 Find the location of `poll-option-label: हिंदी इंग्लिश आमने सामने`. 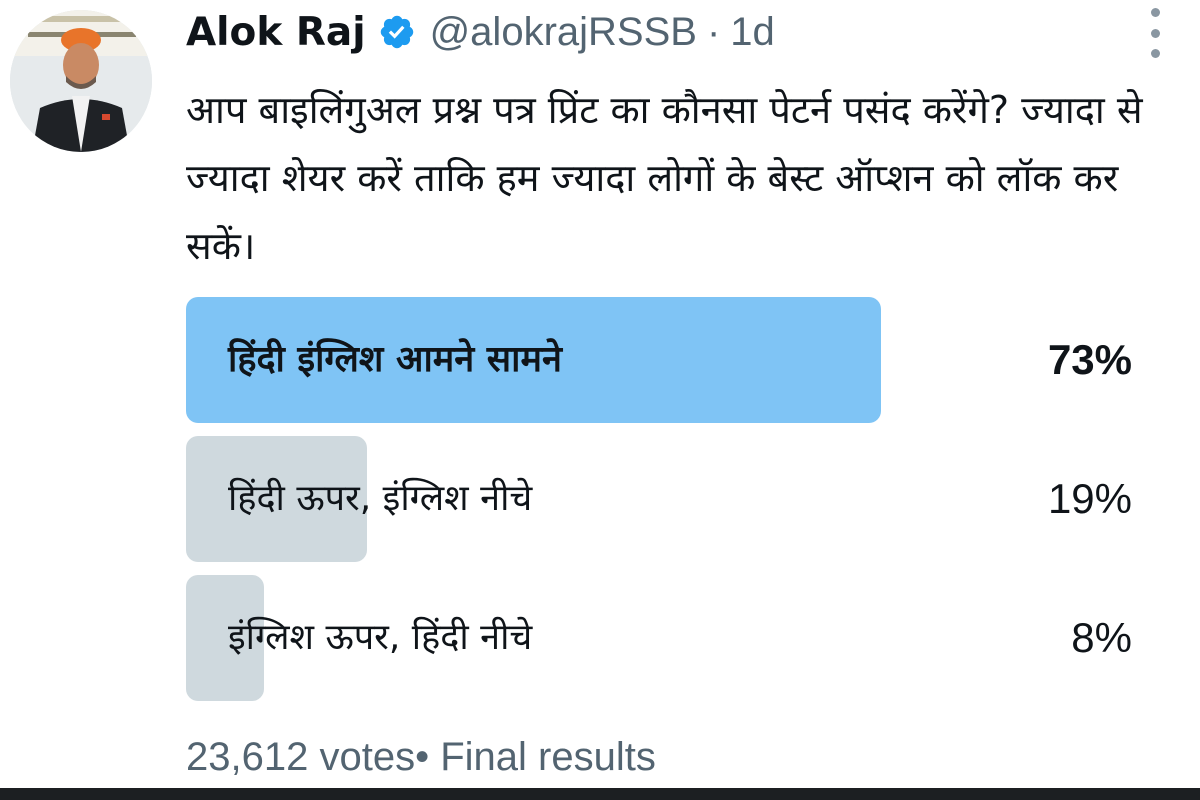

poll-option-label: हिंदी इंग्लिश आमने सामने is located at coordinates (395, 359).